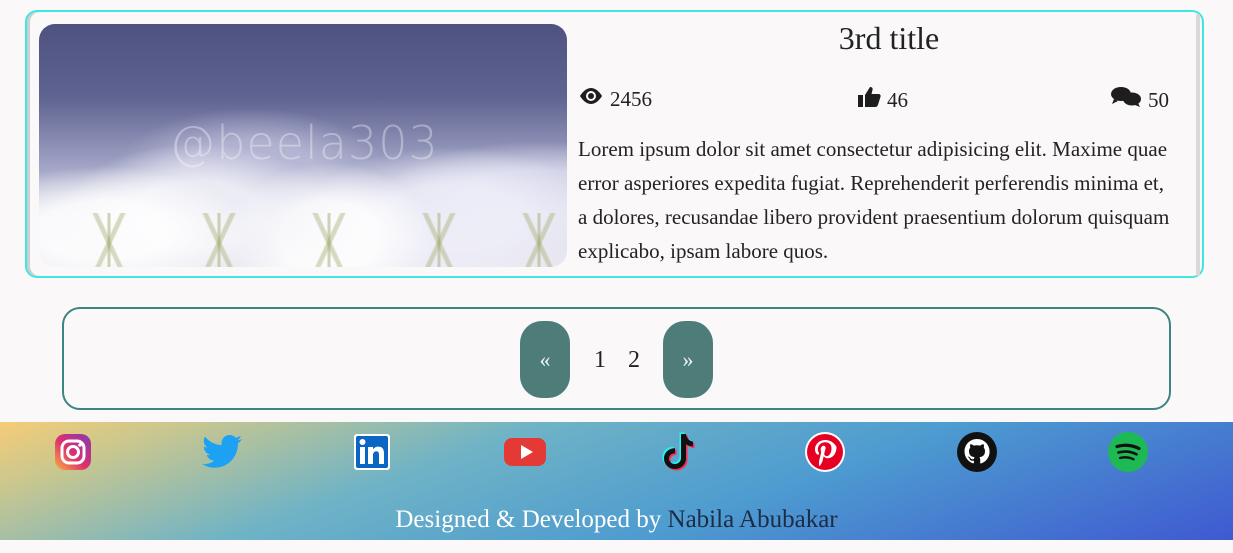  Describe the element at coordinates (753, 519) in the screenshot. I see `credit-author-link: Nabila Abubakar` at that location.